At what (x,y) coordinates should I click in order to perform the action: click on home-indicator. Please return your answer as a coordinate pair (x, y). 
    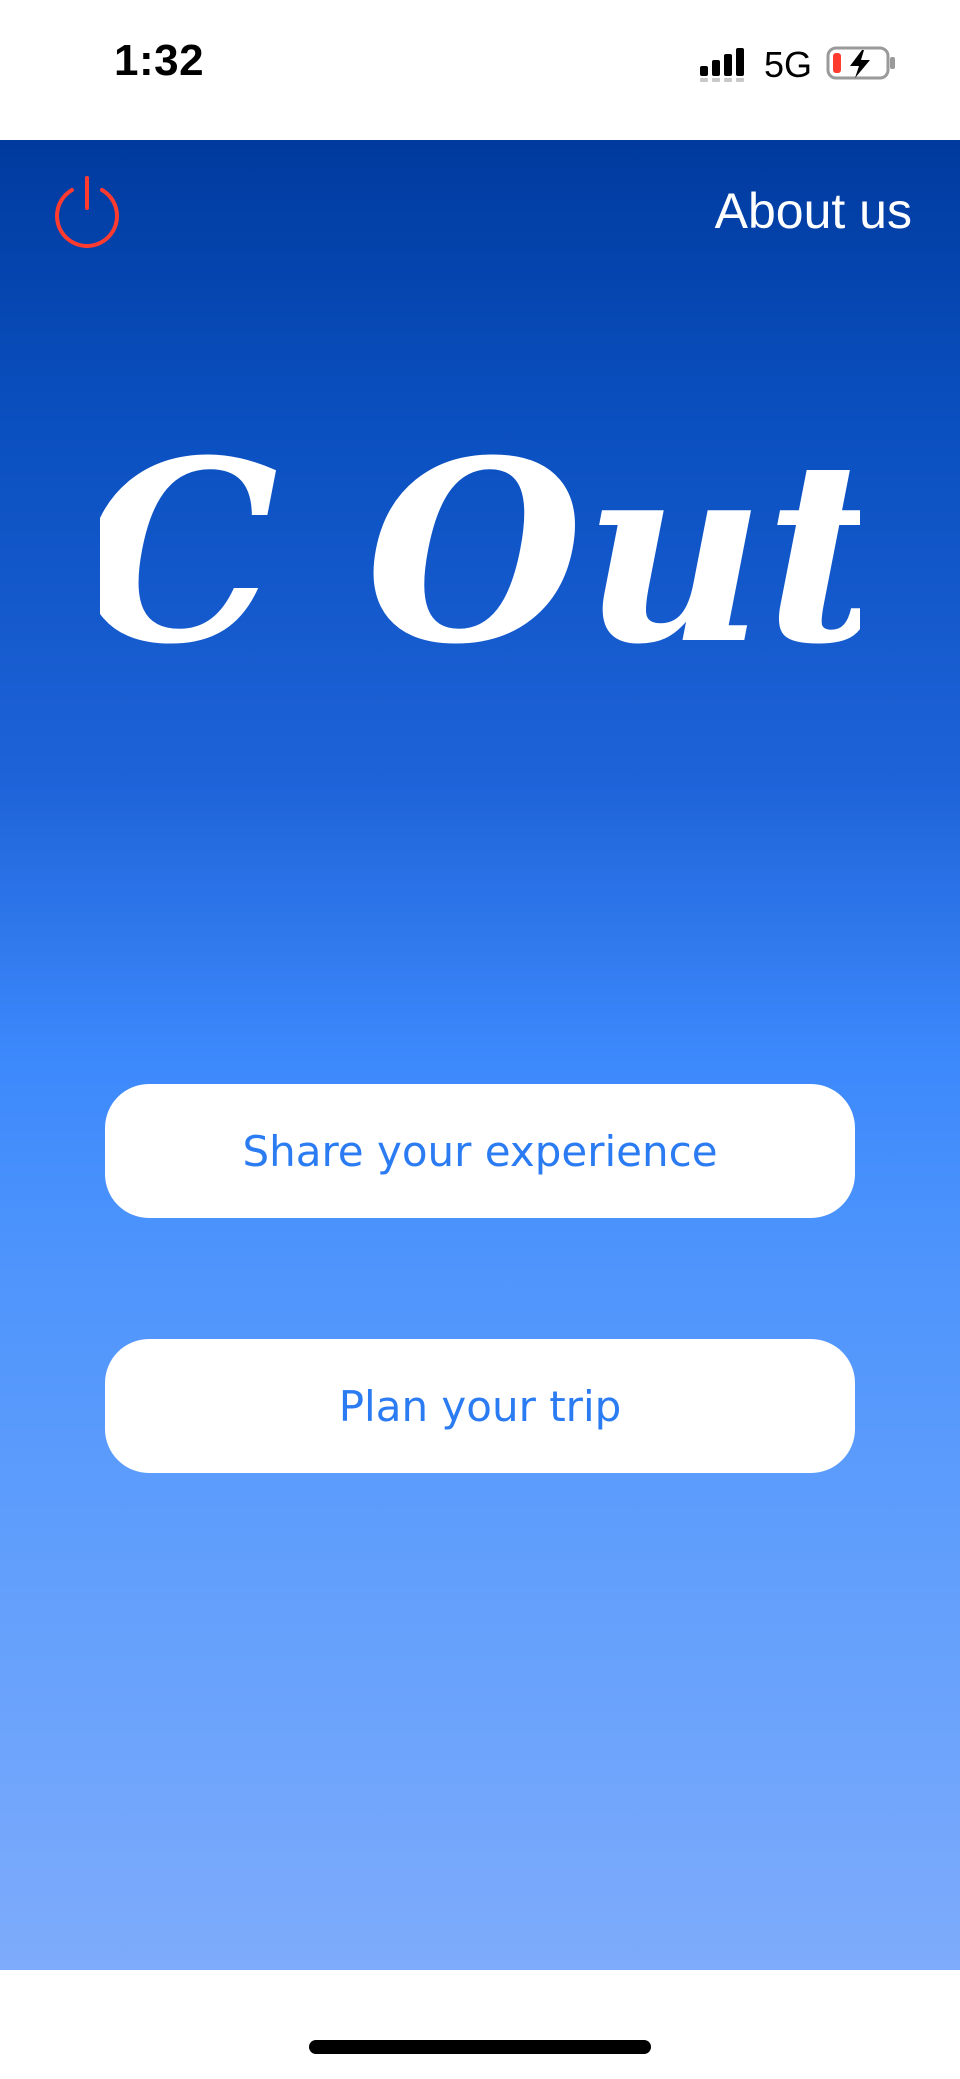
    Looking at the image, I should click on (480, 2047).